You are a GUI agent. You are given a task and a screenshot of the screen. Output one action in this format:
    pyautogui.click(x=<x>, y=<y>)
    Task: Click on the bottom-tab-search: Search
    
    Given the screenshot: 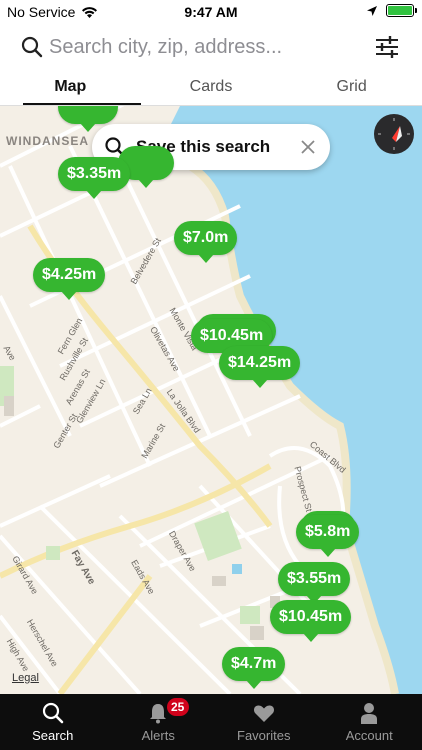 What is the action you would take?
    pyautogui.click(x=53, y=722)
    